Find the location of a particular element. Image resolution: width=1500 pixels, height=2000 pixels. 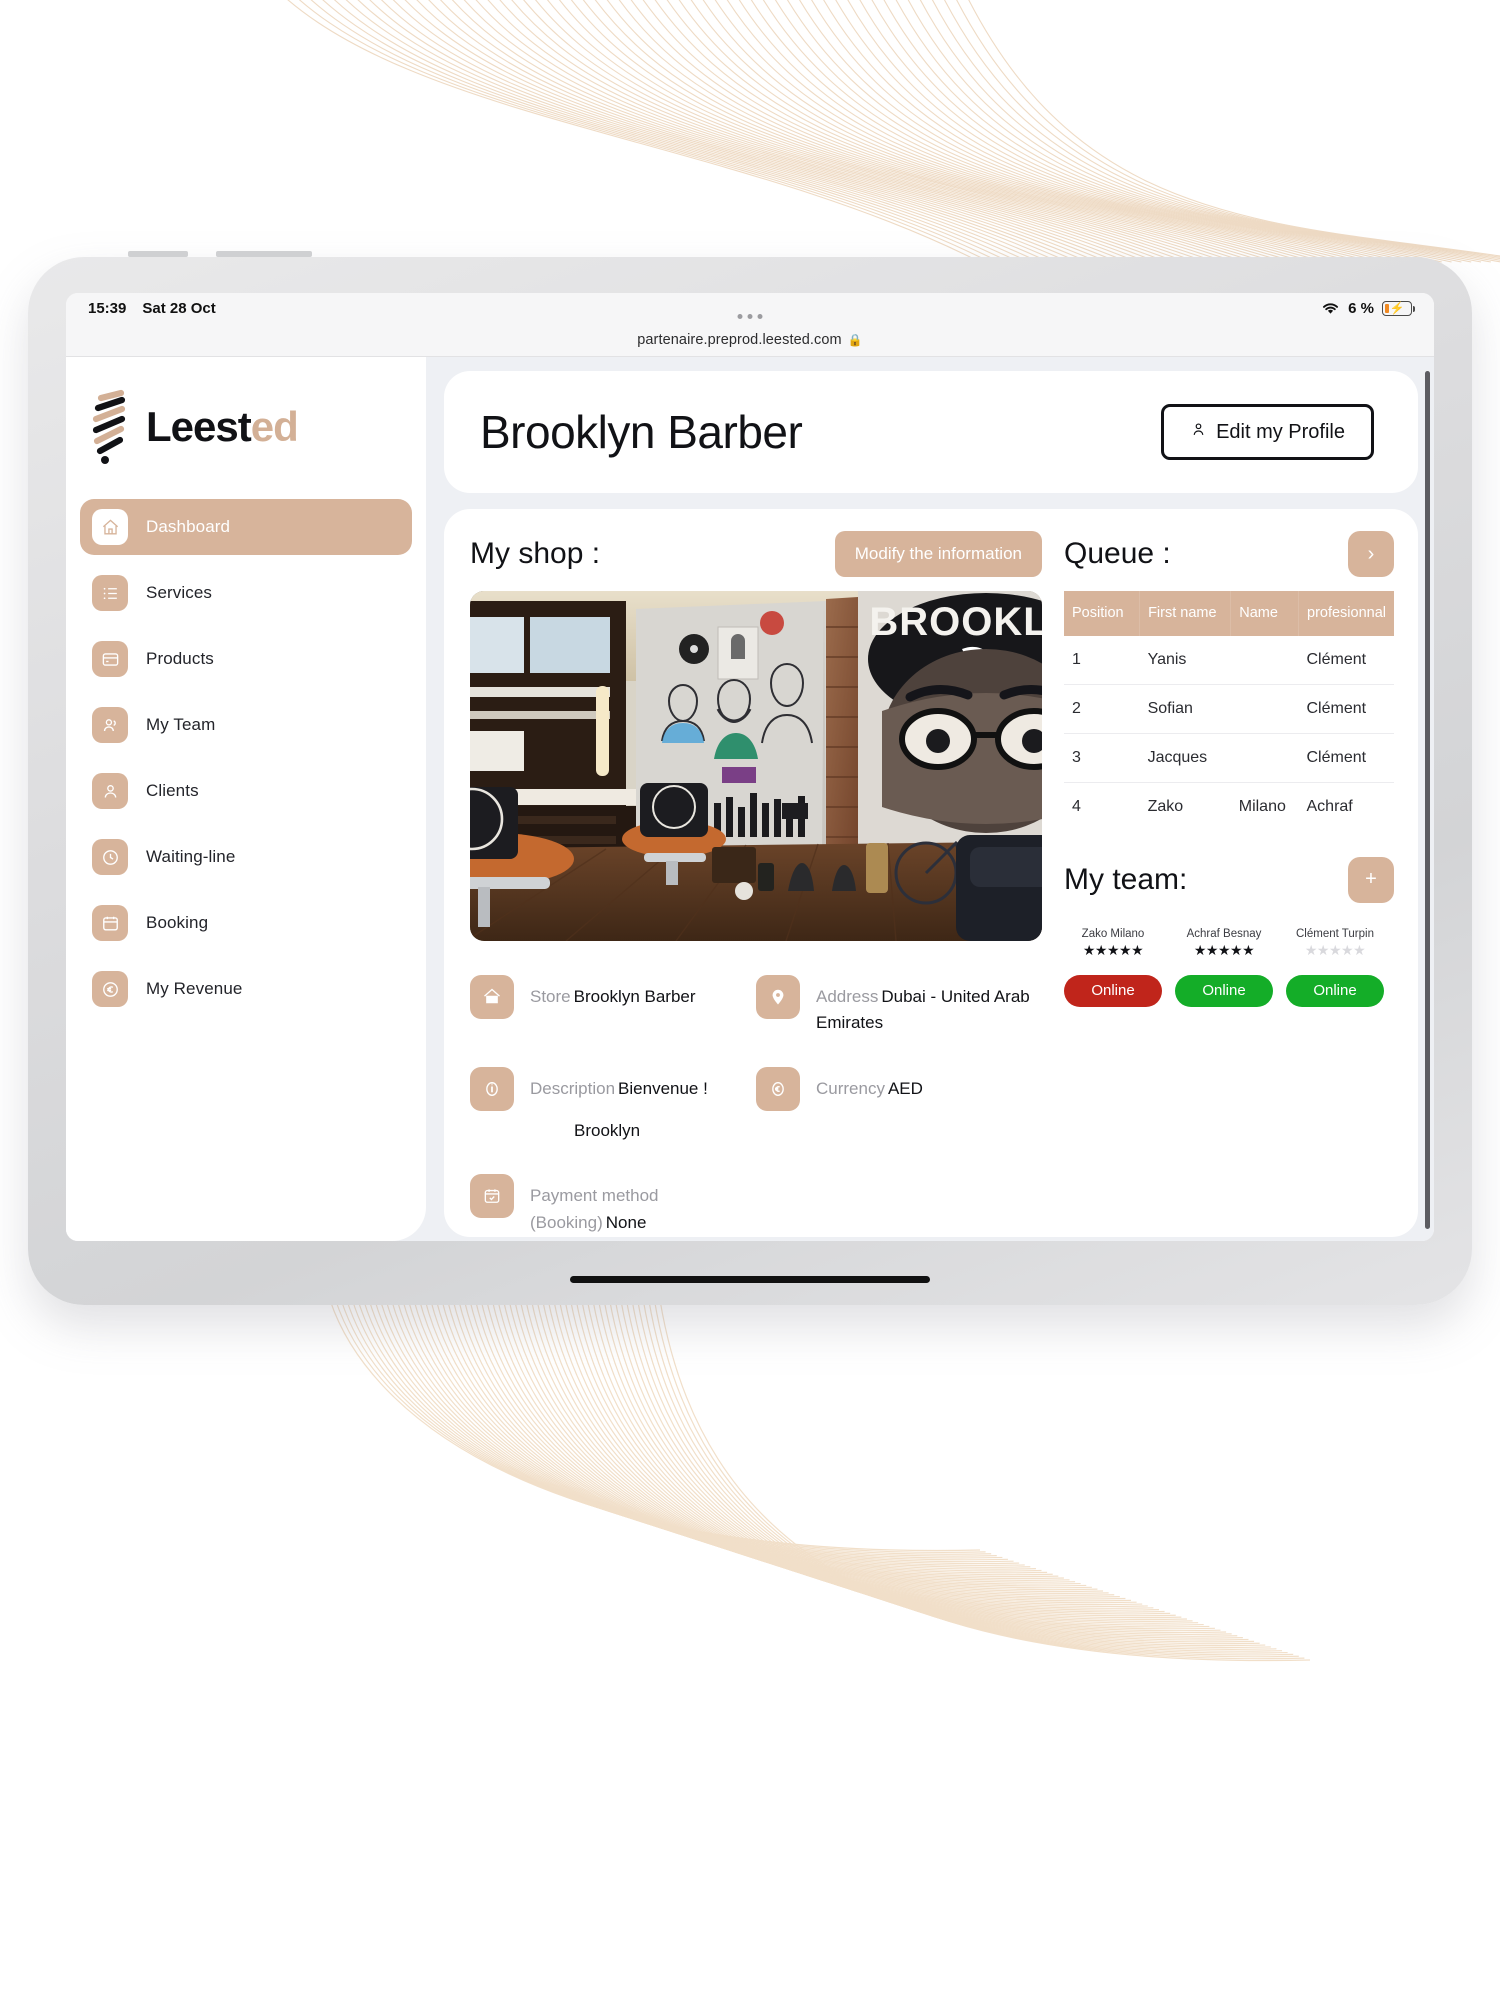

sidebar-item-my-team: My Team is located at coordinates (246, 725).